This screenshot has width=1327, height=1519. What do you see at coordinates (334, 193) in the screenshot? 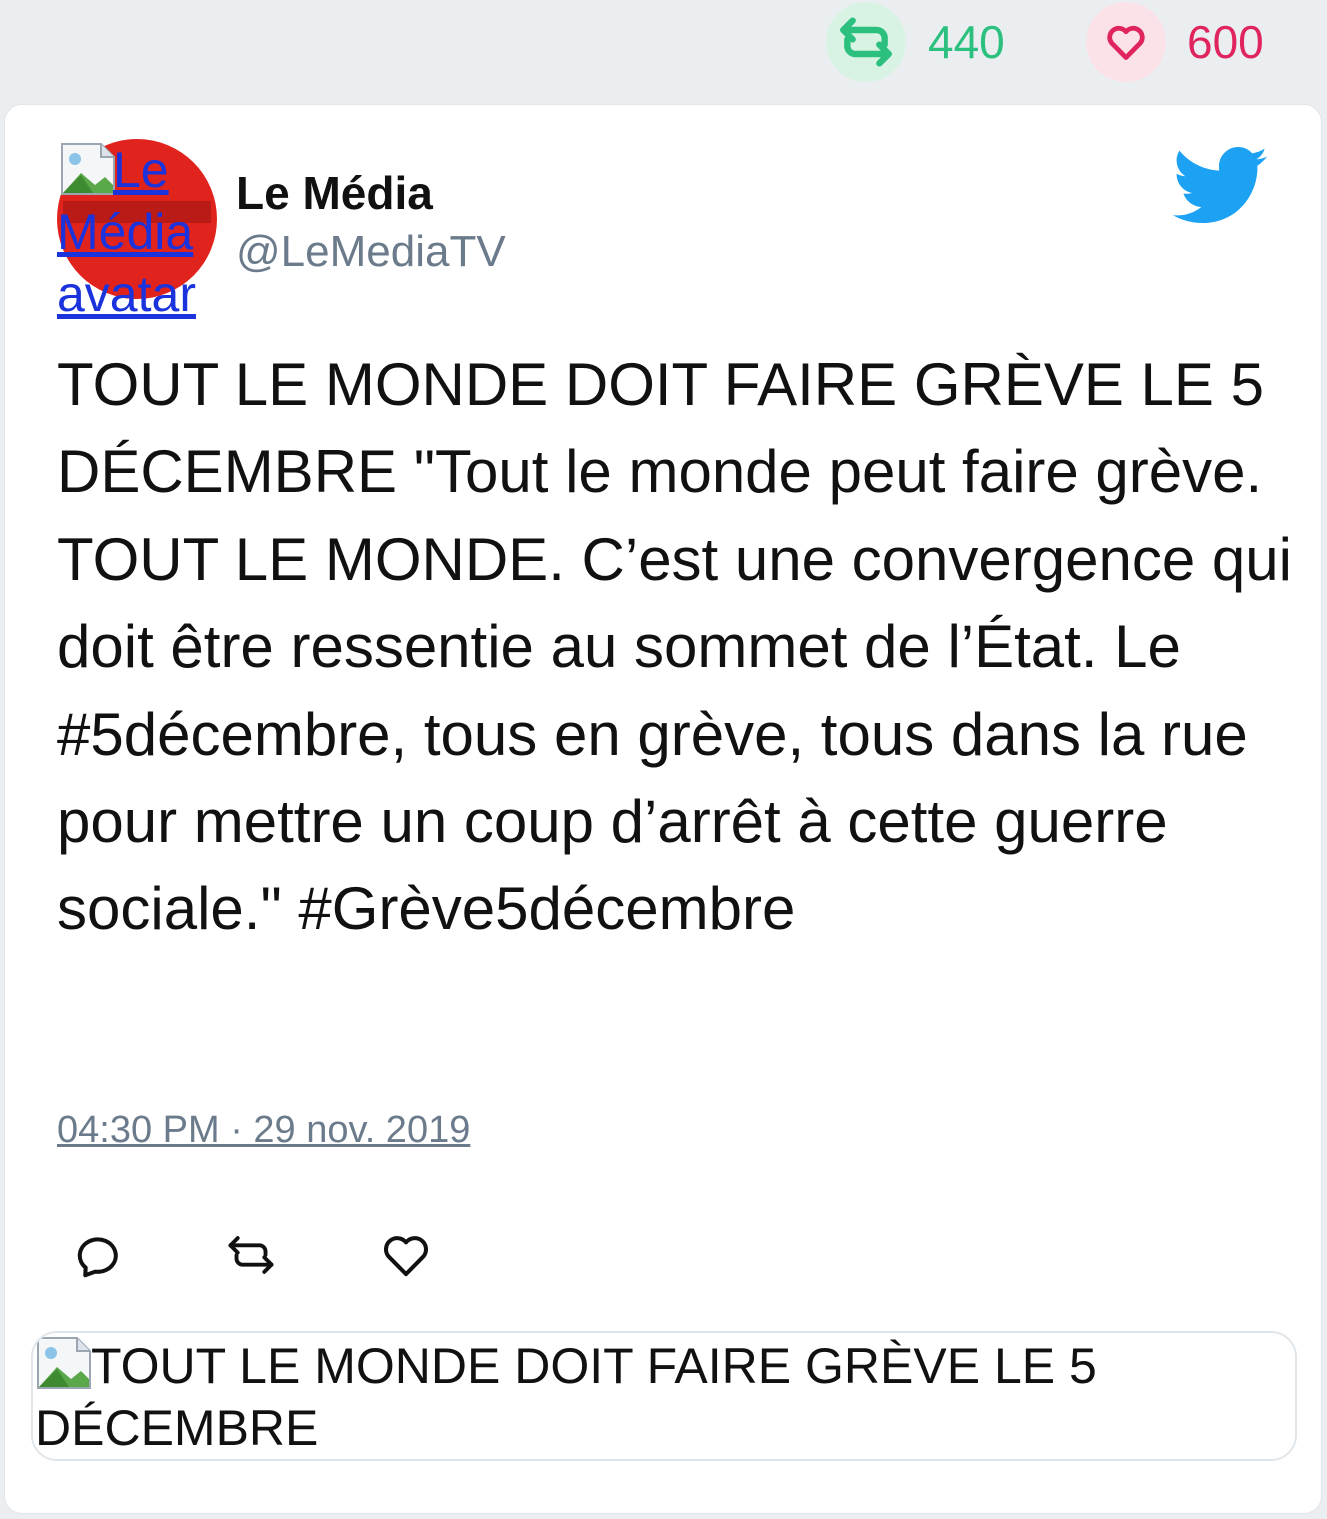
I see `author-name: Le Média` at bounding box center [334, 193].